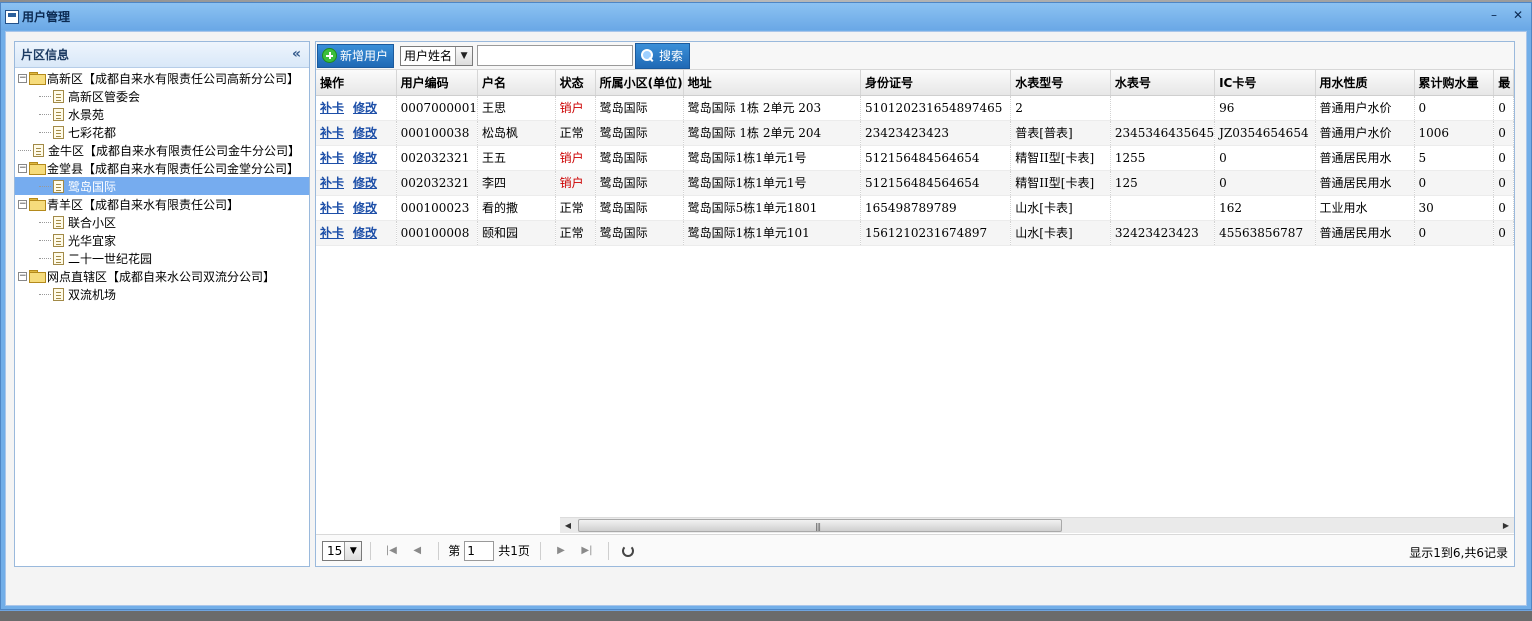 This screenshot has width=1532, height=621. I want to click on cell-status: 销户, so click(575, 158).